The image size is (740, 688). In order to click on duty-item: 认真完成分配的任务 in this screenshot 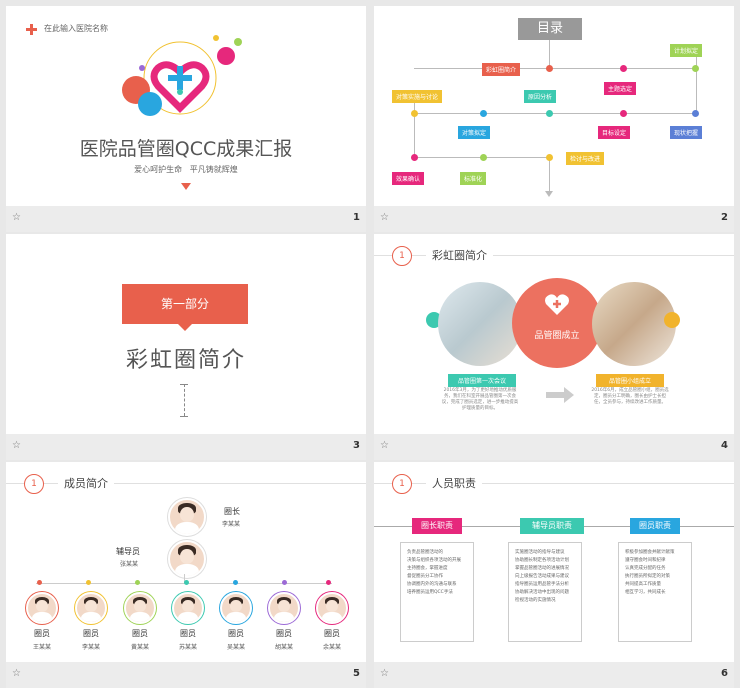, I will do `click(645, 568)`.